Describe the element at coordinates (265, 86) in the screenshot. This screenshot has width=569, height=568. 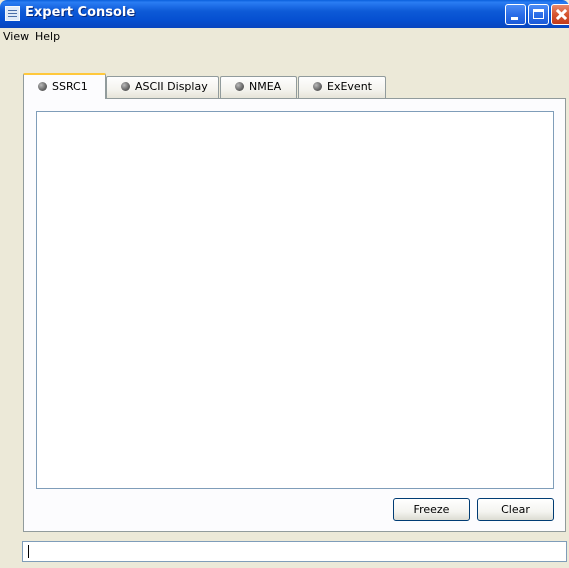
I see `tab-label: NMEA` at that location.